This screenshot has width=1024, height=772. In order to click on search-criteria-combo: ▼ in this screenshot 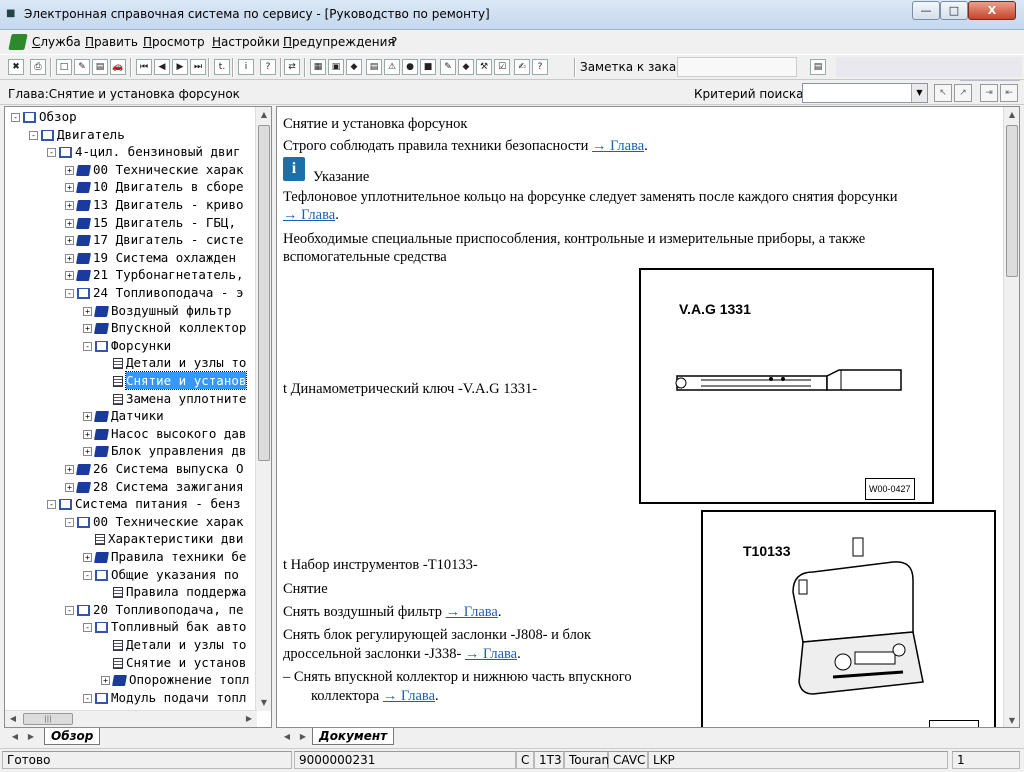, I will do `click(865, 93)`.